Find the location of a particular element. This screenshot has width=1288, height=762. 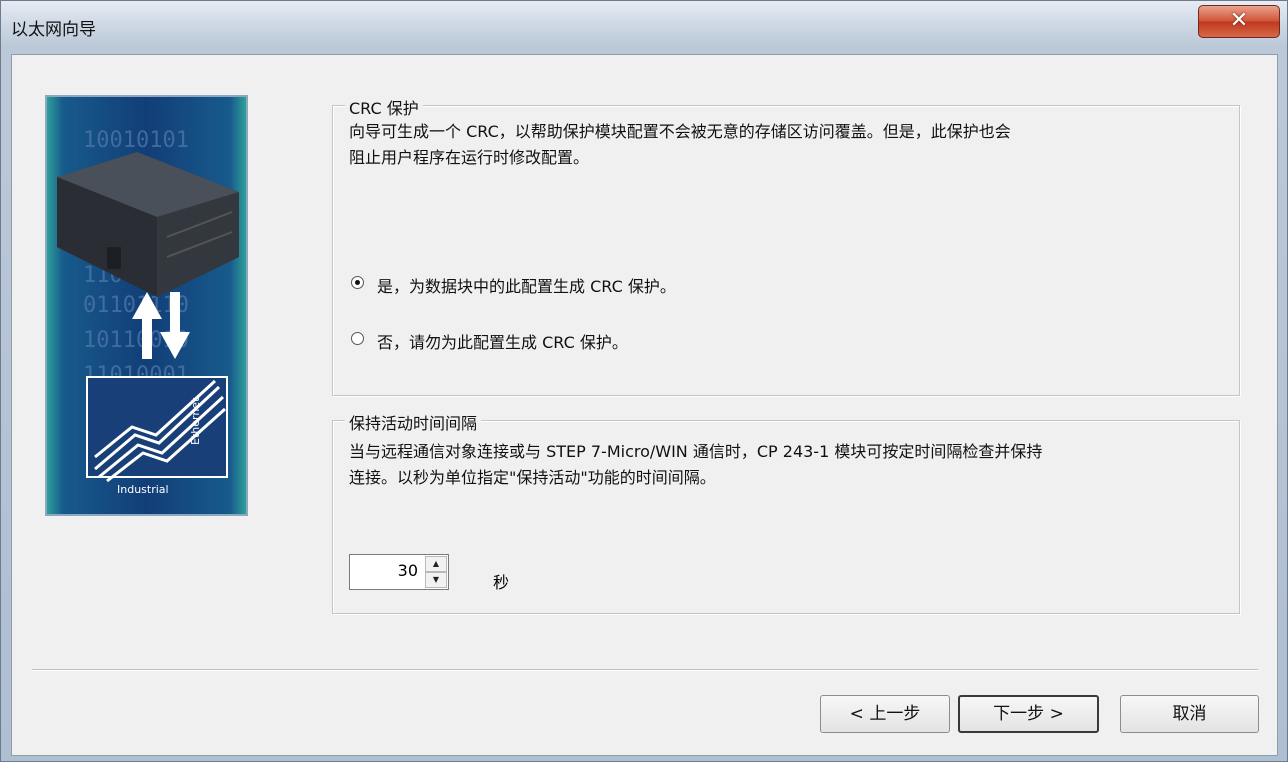

spinner-buttons: ▲ ▼ is located at coordinates (436, 572).